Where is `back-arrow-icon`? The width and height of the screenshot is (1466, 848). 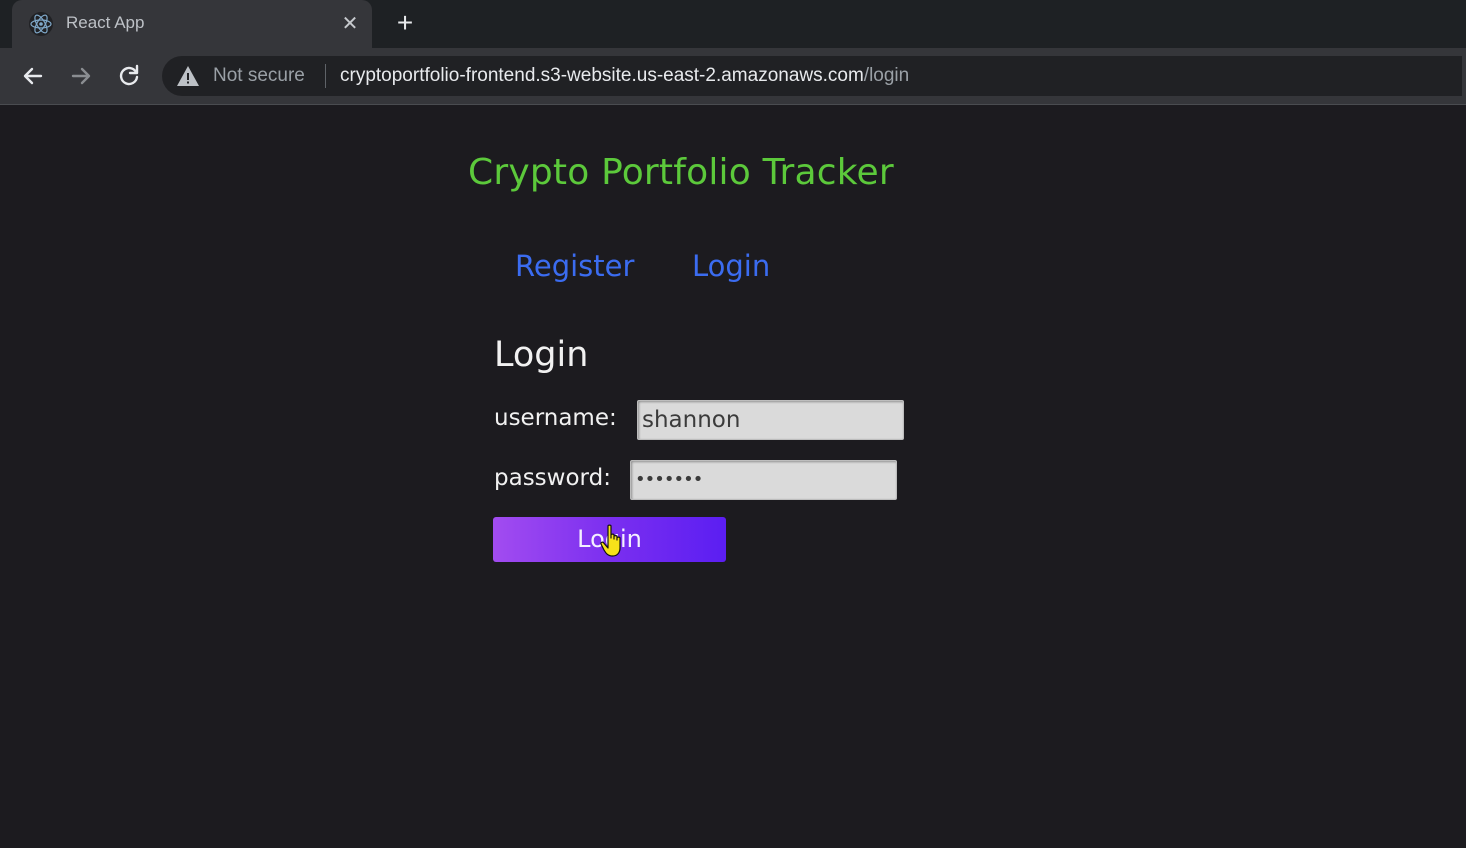
back-arrow-icon is located at coordinates (33, 76).